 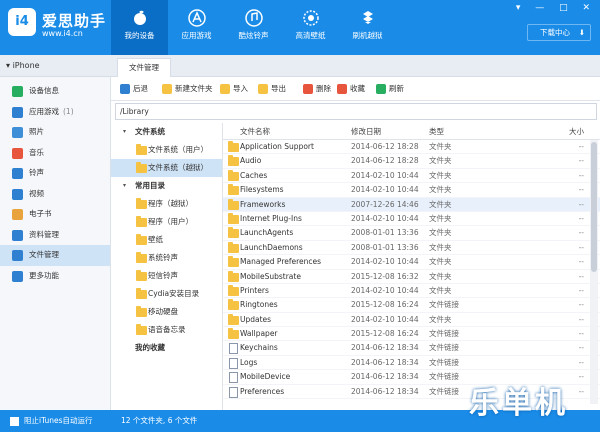 I want to click on toolbar-button-label: 导入, so click(x=240, y=88).